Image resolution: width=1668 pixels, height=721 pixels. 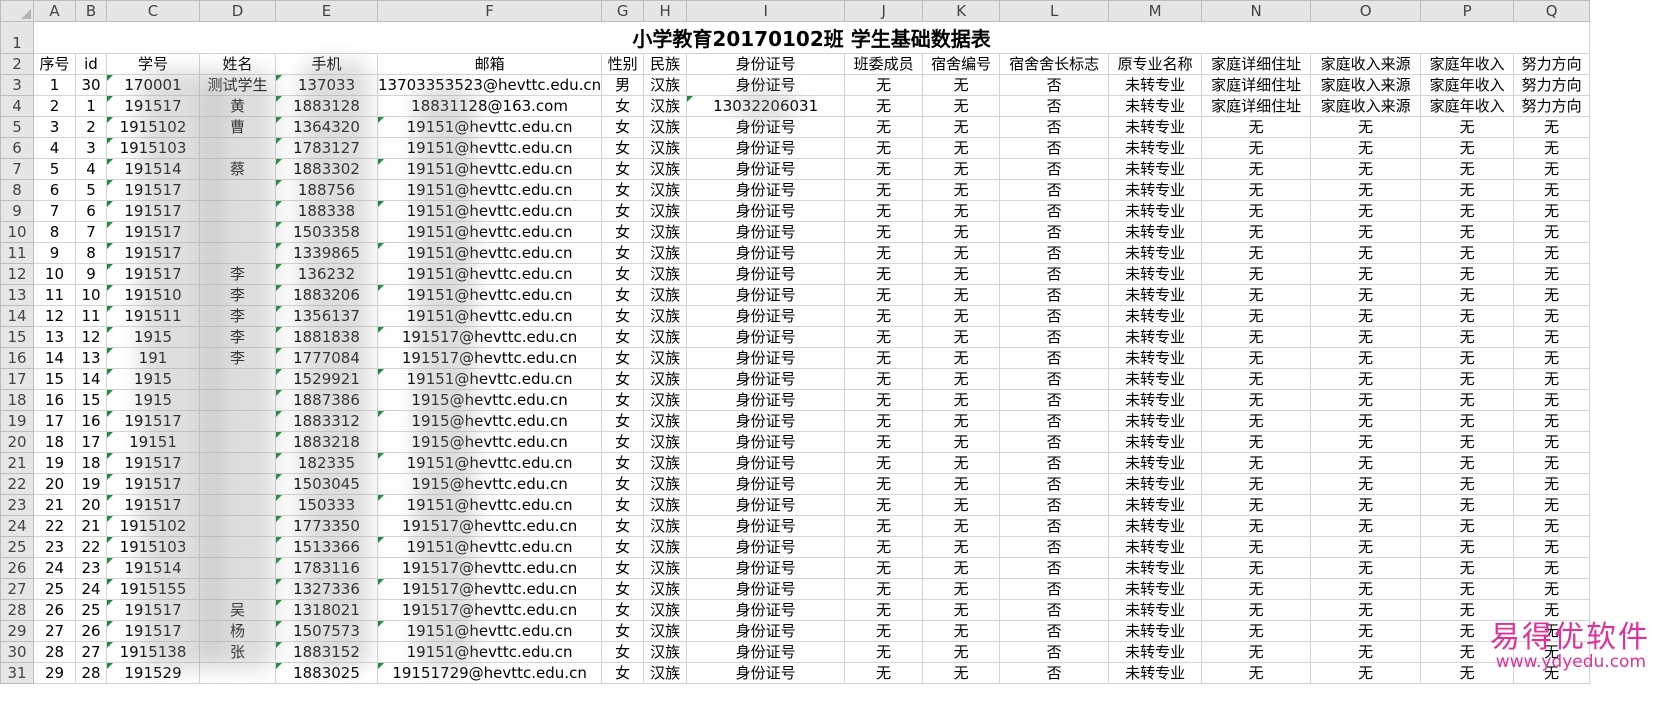 What do you see at coordinates (961, 11) in the screenshot?
I see `column-header: K` at bounding box center [961, 11].